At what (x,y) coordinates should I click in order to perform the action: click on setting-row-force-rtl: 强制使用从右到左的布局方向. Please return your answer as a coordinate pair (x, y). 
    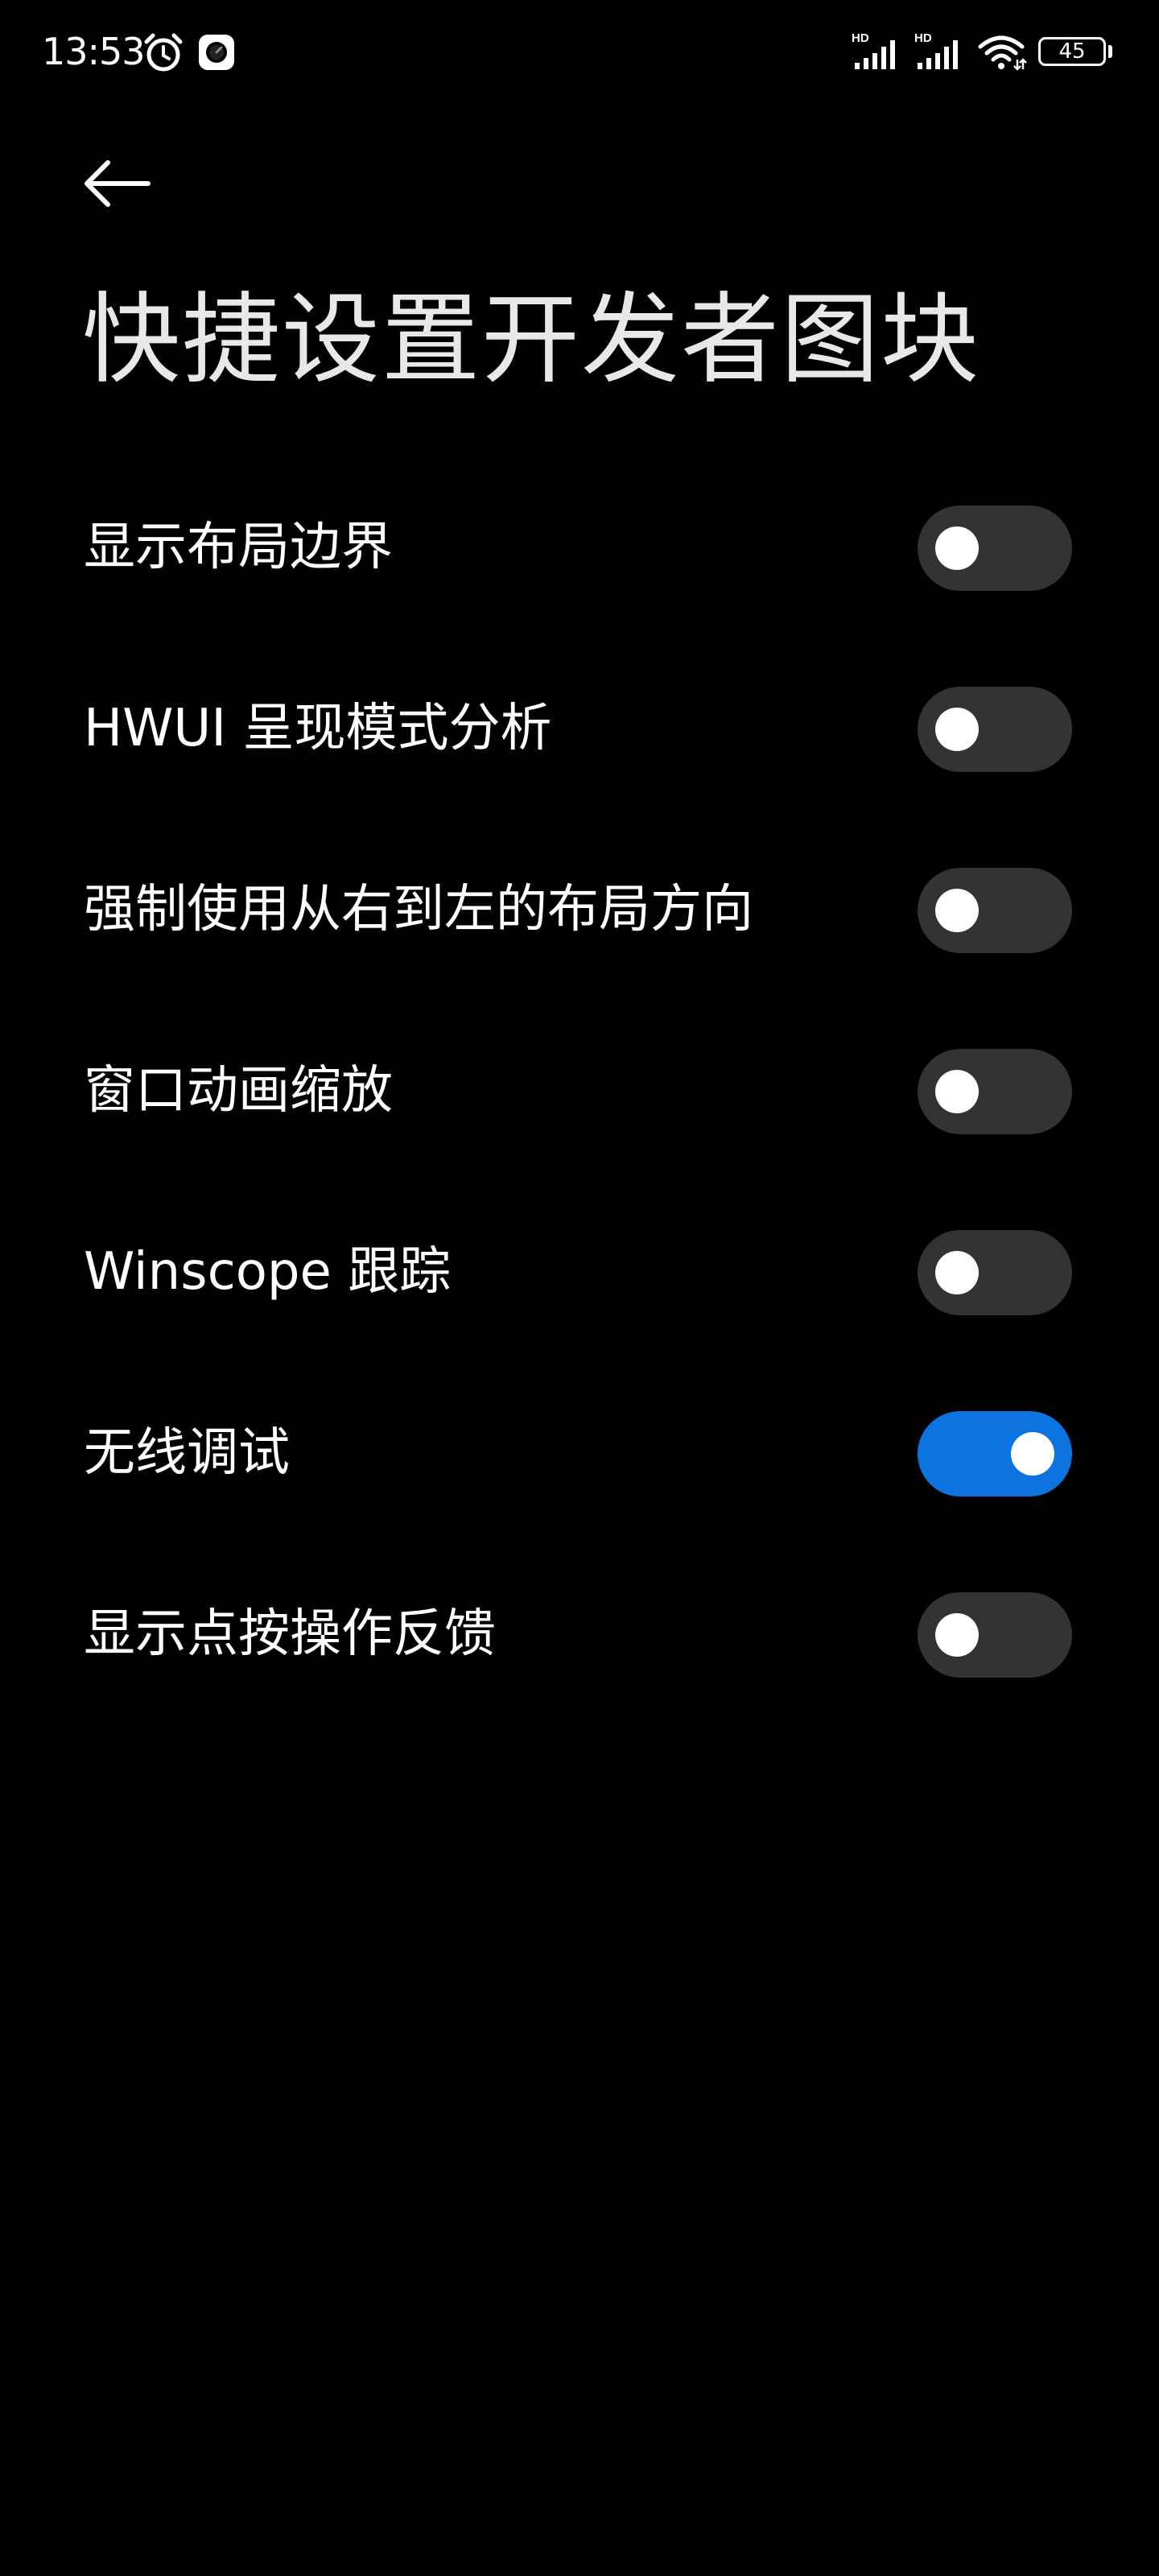
    Looking at the image, I should click on (579, 919).